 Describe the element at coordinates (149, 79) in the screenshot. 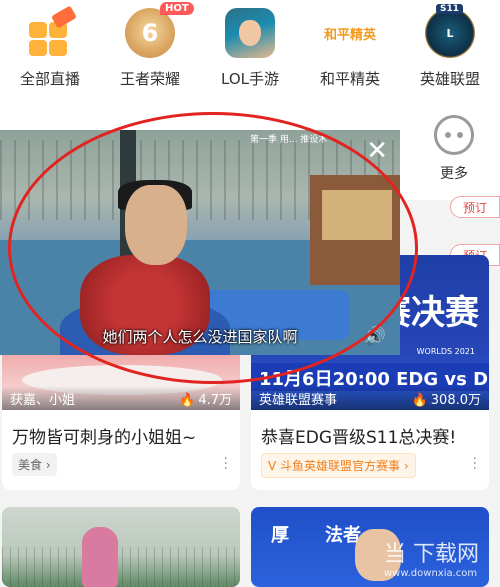

I see `category-label: 王者荣耀` at that location.